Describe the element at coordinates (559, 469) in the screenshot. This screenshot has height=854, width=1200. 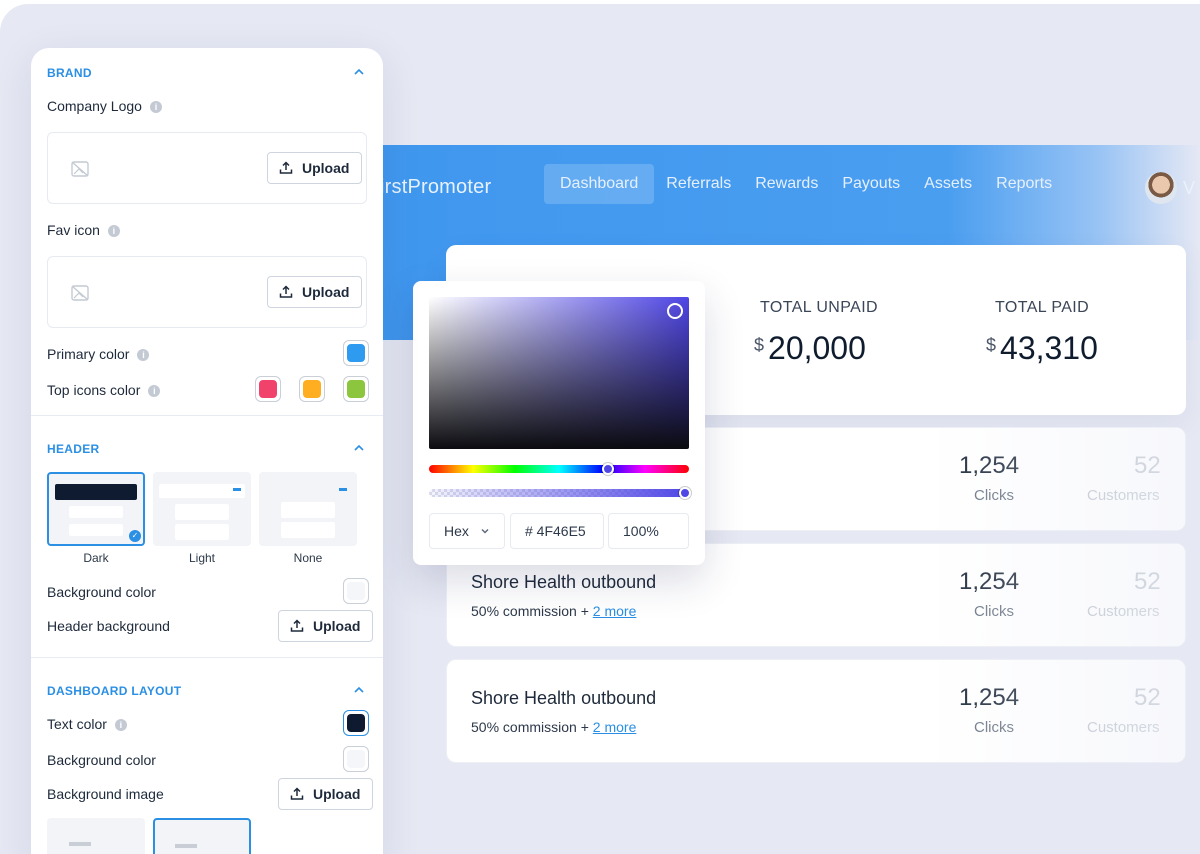
I see `hue-slider` at that location.